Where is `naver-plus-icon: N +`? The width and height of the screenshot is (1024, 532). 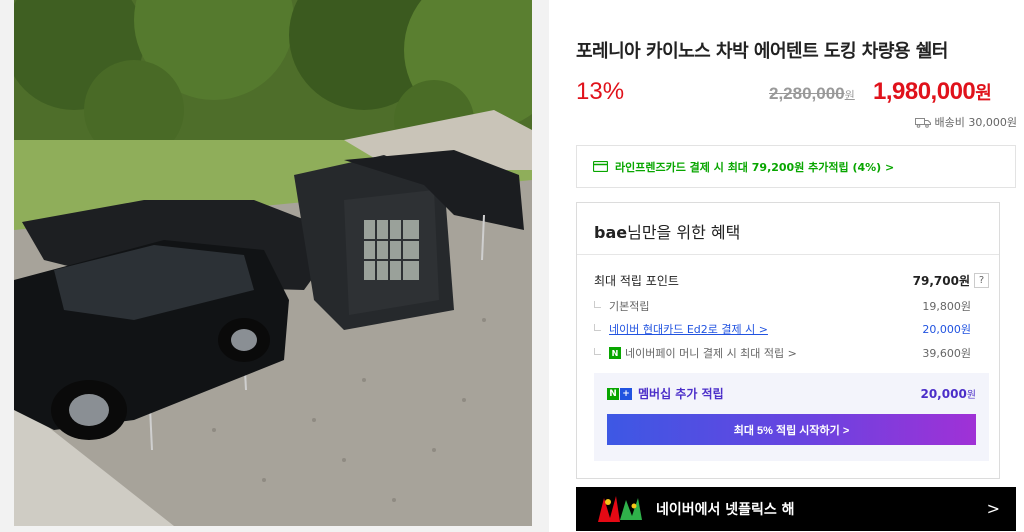 naver-plus-icon: N + is located at coordinates (619, 393).